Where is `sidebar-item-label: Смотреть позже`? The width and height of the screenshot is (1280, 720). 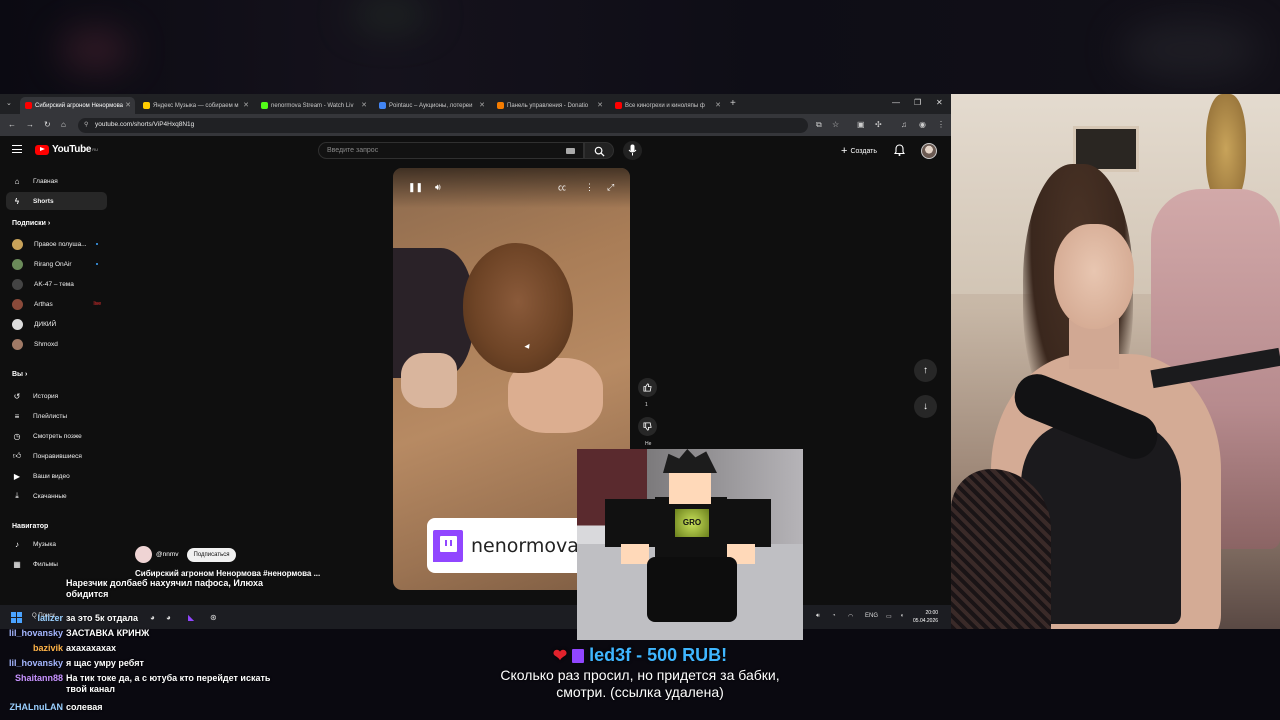
sidebar-item-label: Смотреть позже is located at coordinates (57, 436).